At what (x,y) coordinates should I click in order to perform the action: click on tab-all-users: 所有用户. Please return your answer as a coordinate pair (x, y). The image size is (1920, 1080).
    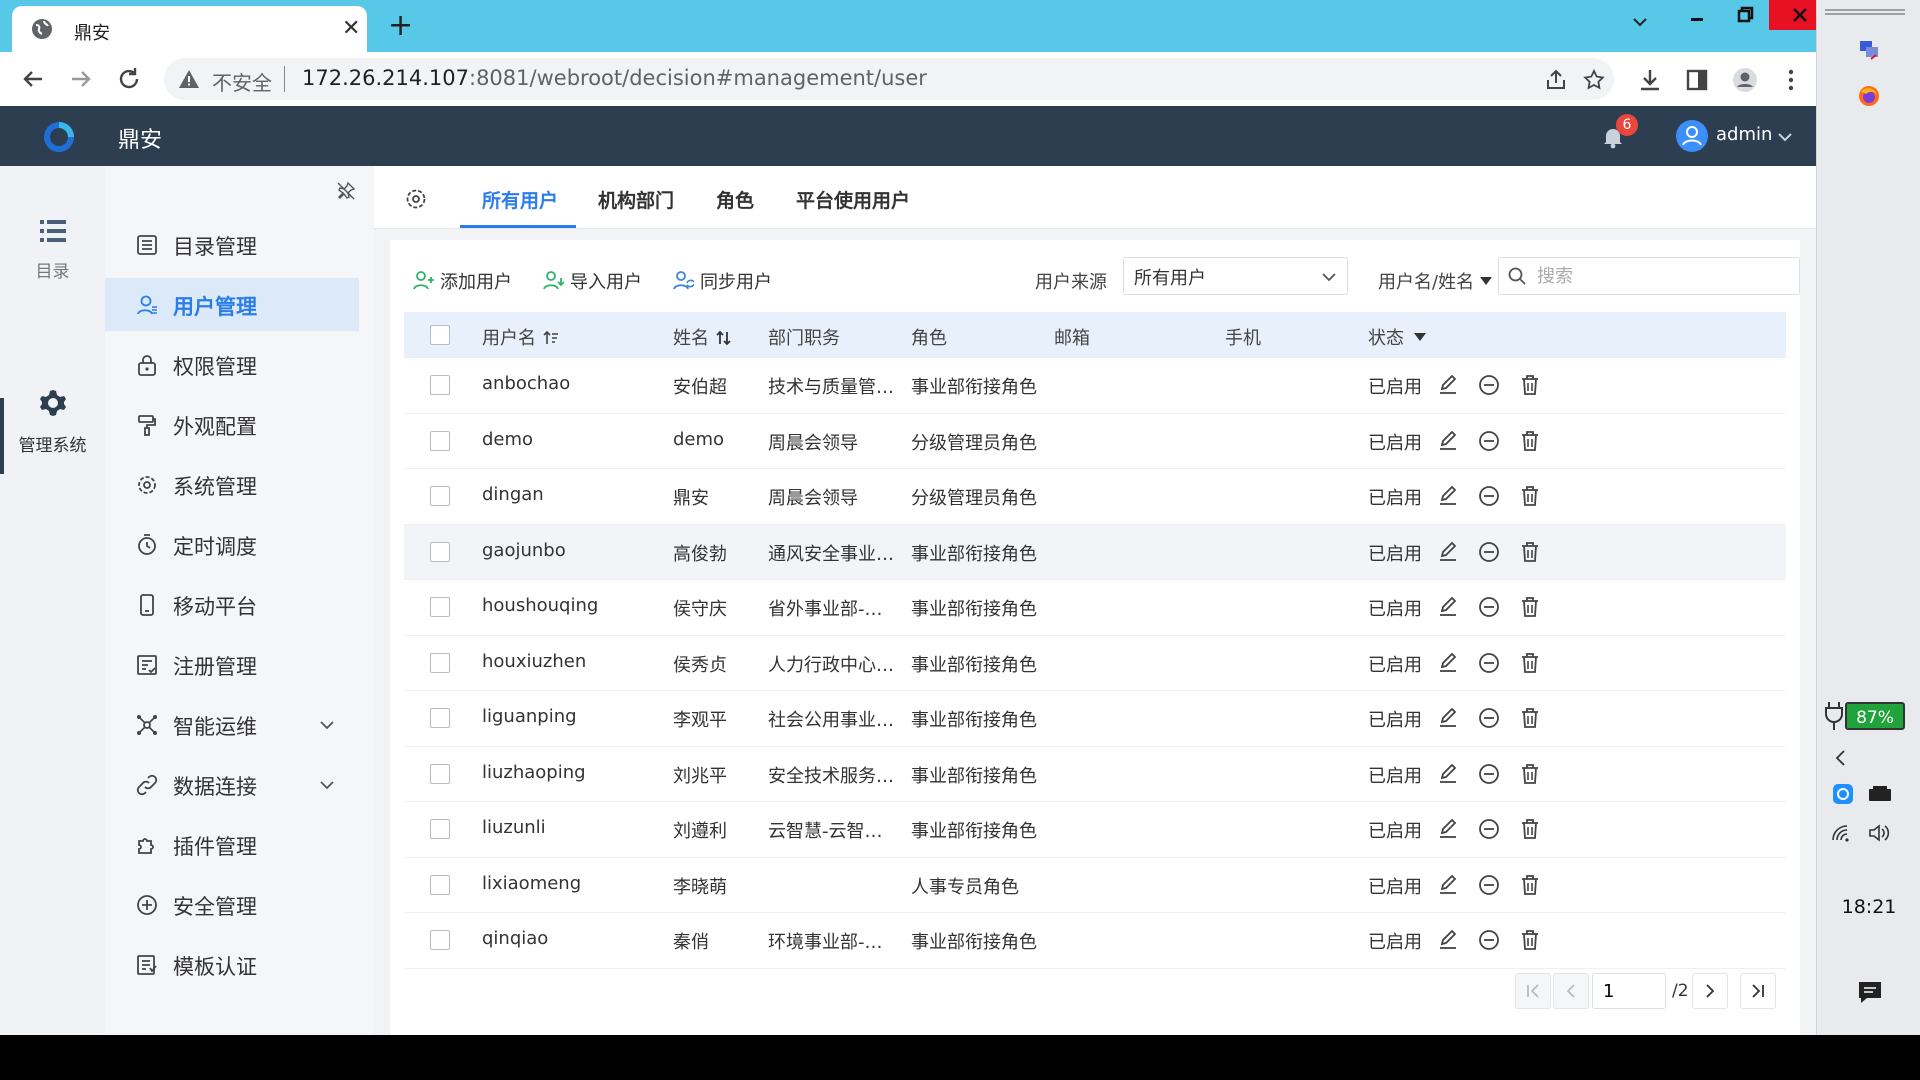
    Looking at the image, I should click on (520, 199).